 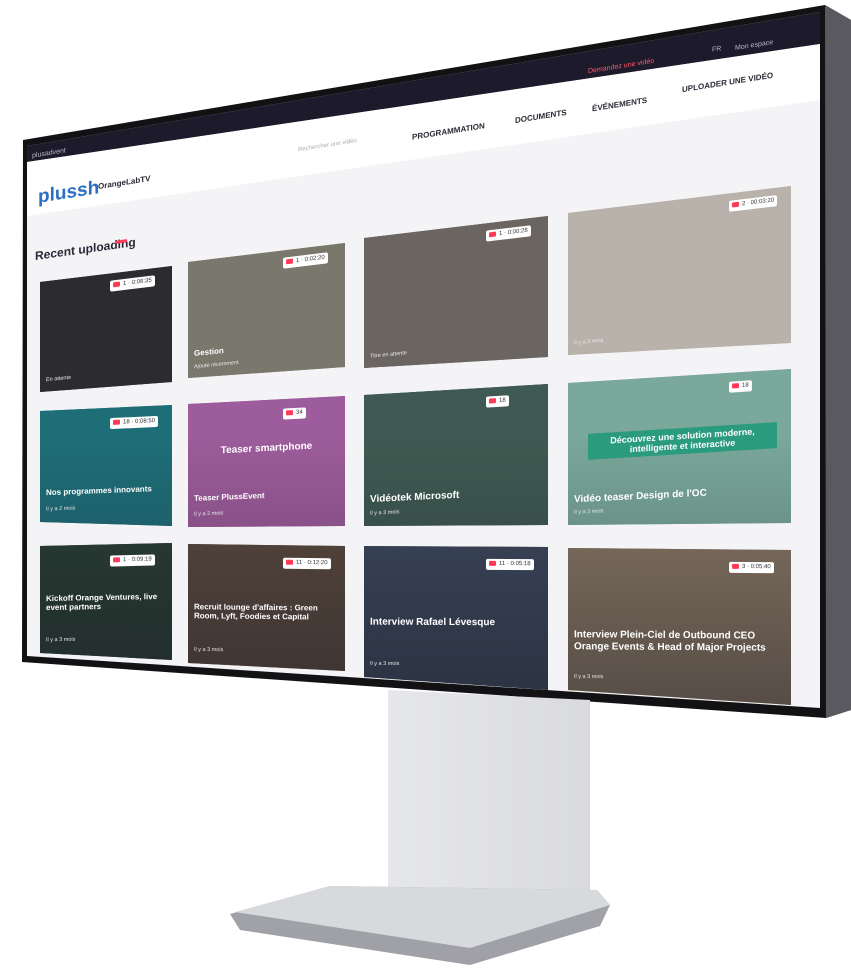 I want to click on language-switch: FR, so click(x=716, y=49).